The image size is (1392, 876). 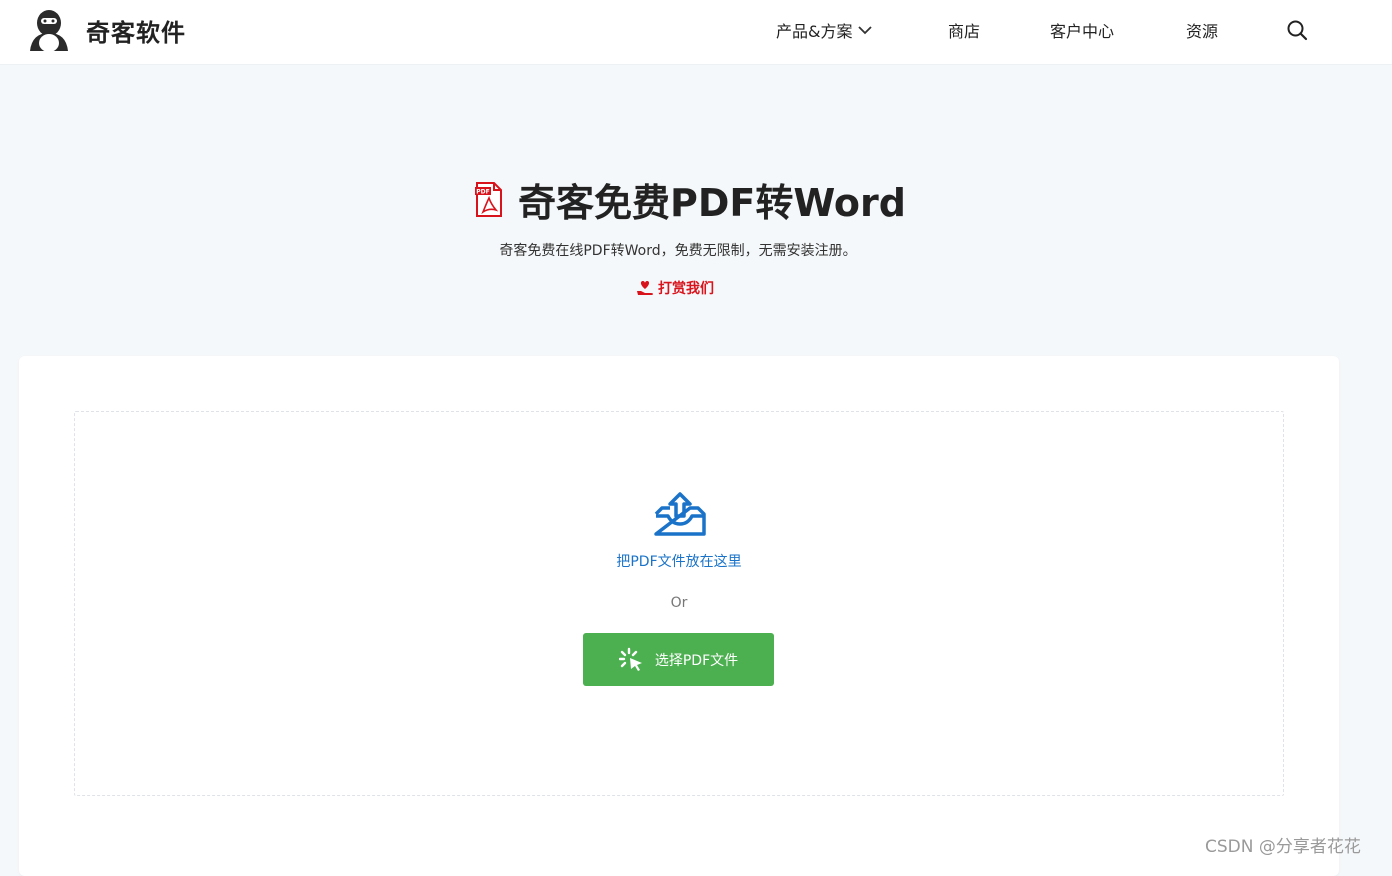 What do you see at coordinates (679, 562) in the screenshot?
I see `drop-instruction: 把PDF文件放在这里` at bounding box center [679, 562].